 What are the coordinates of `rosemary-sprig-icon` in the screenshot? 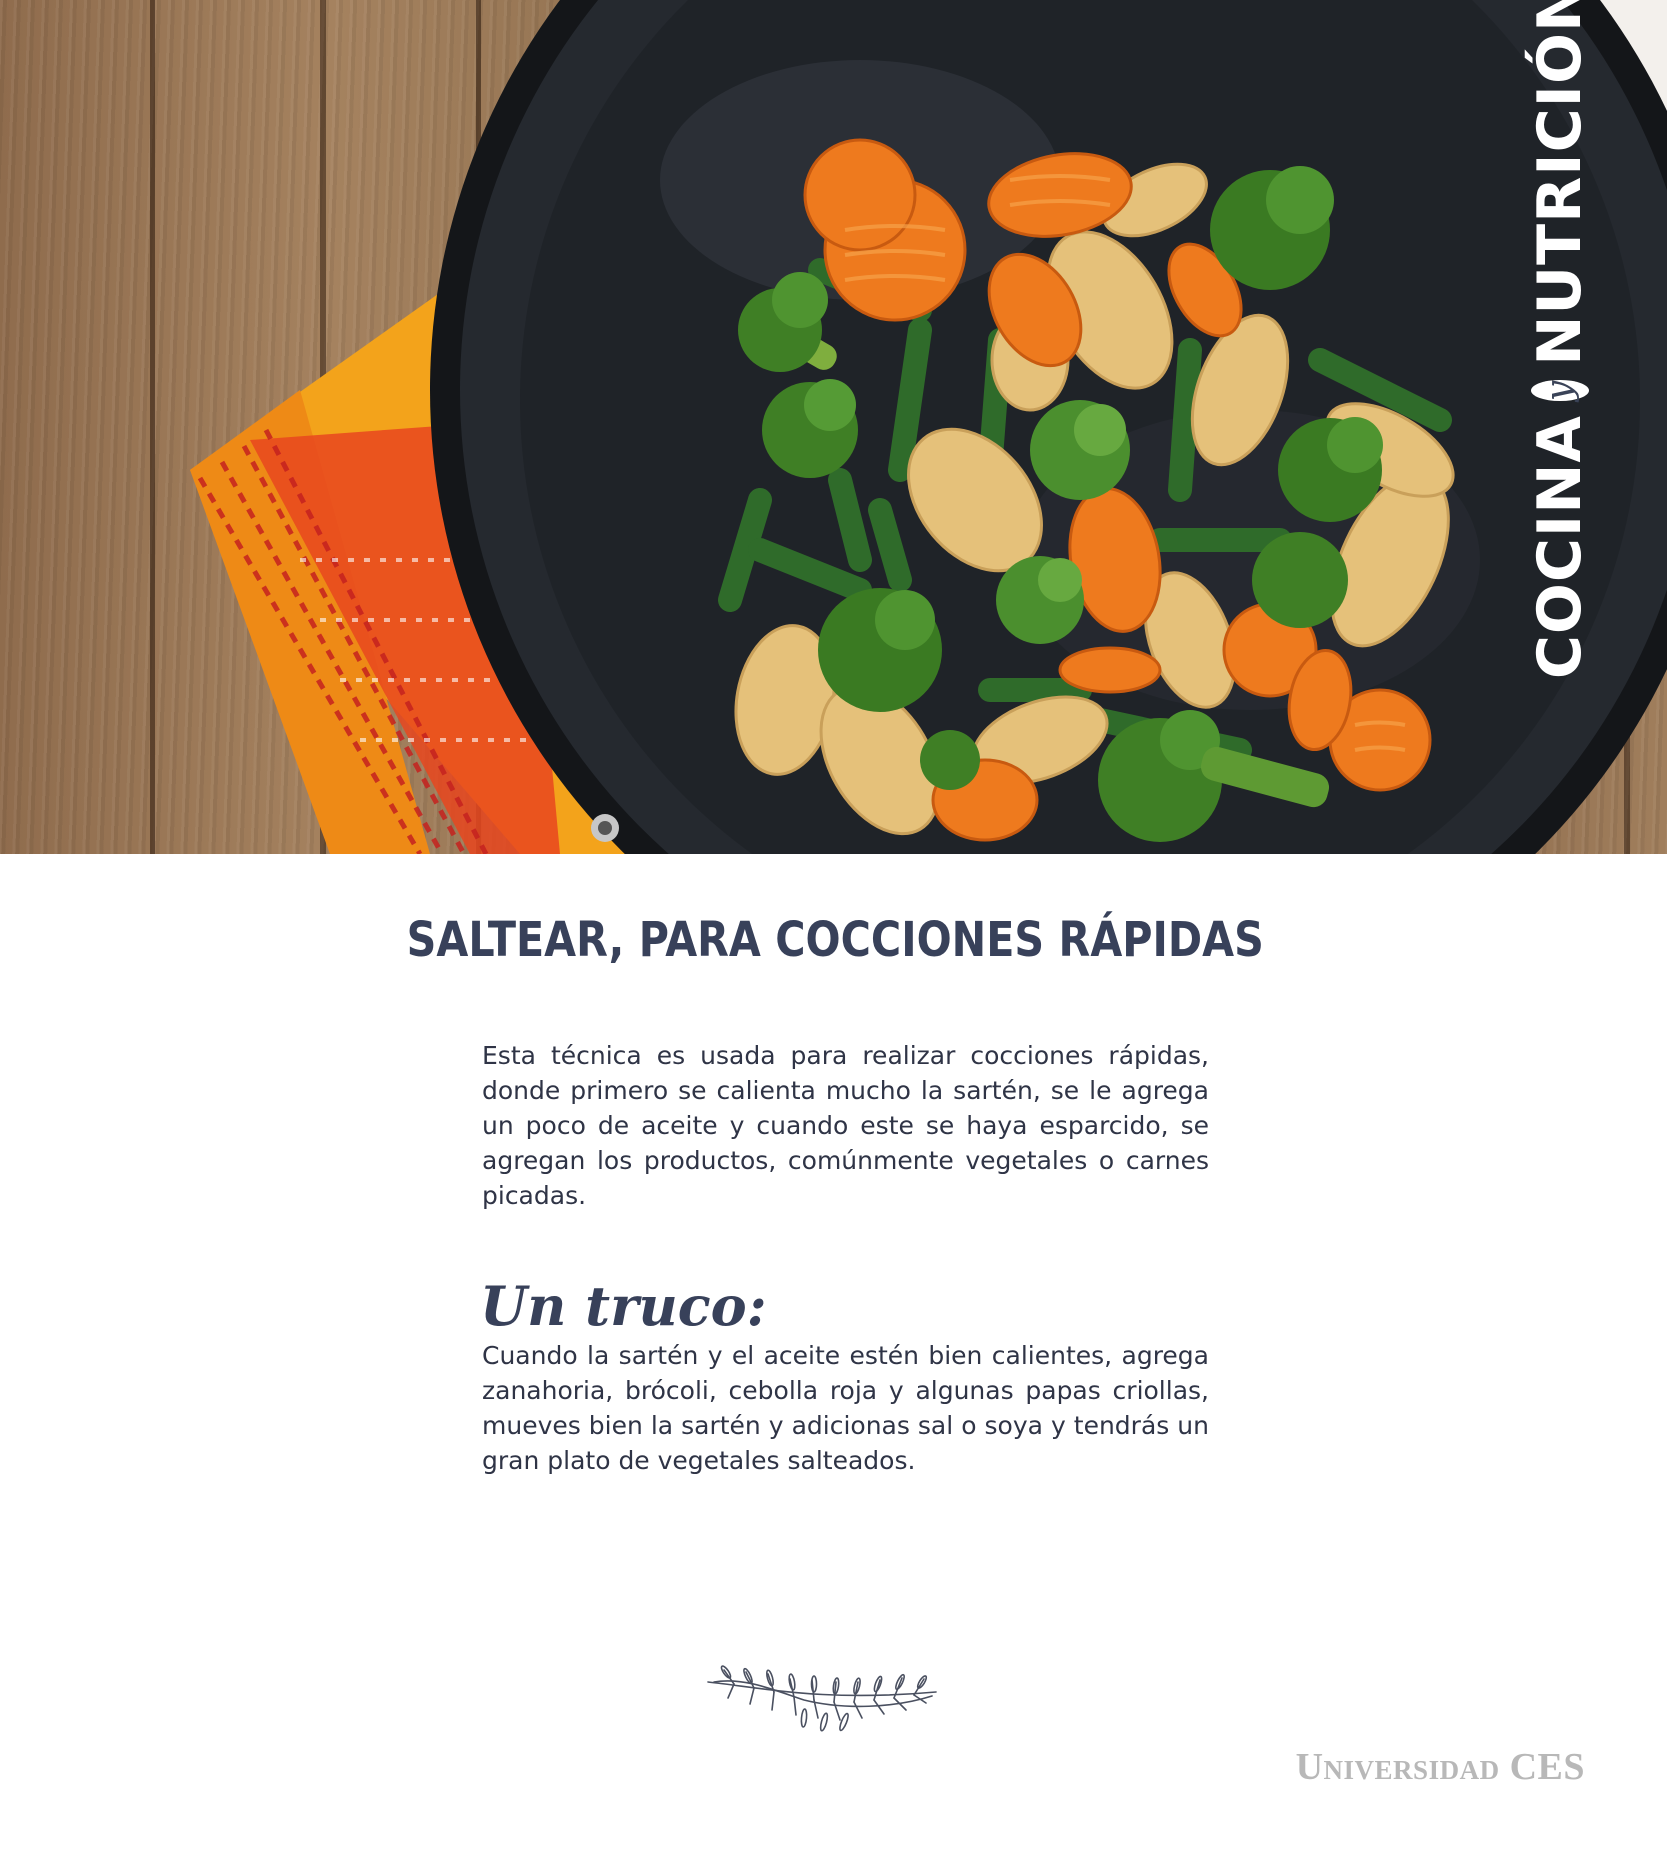 It's located at (822, 1698).